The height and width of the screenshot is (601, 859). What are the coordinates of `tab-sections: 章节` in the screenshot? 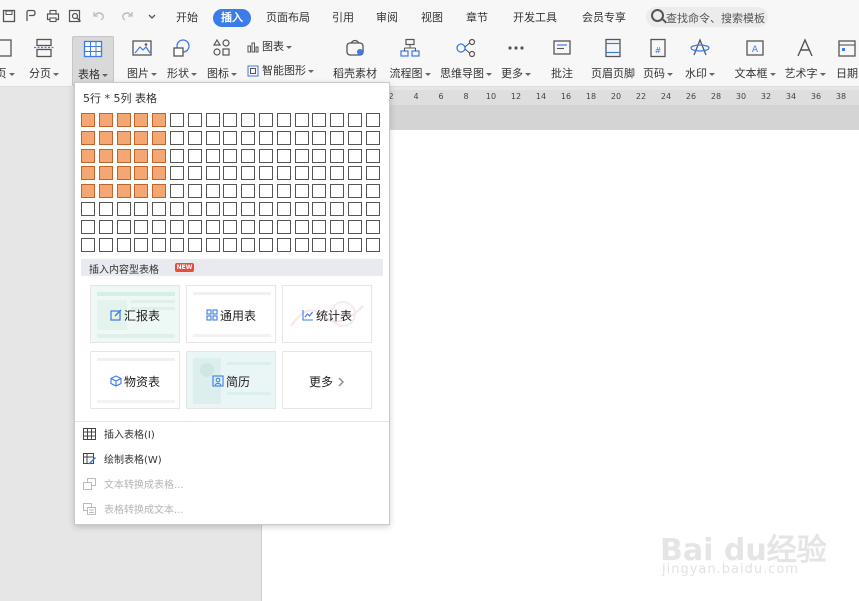 It's located at (477, 18).